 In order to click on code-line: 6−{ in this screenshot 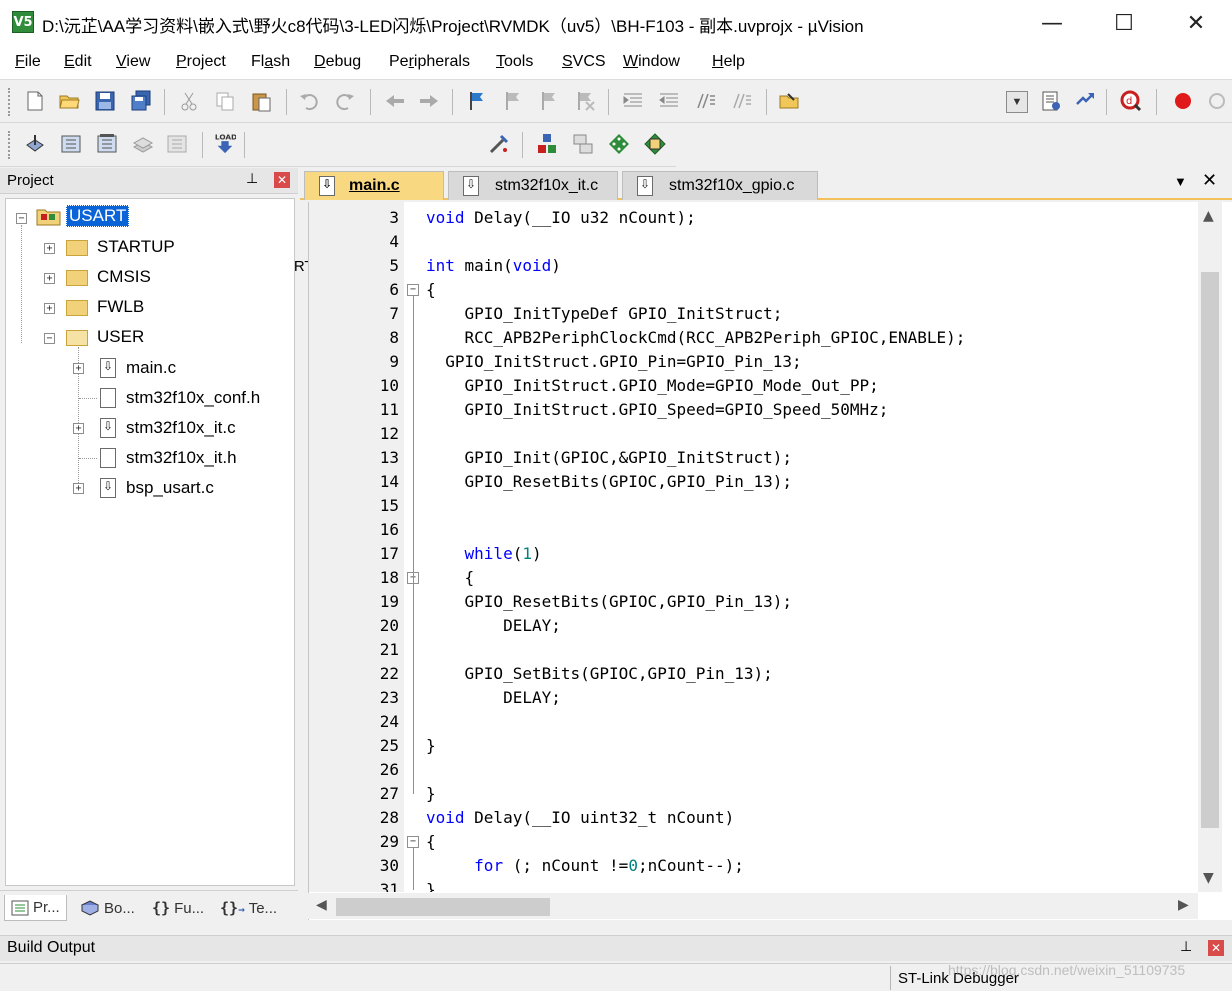, I will do `click(754, 290)`.